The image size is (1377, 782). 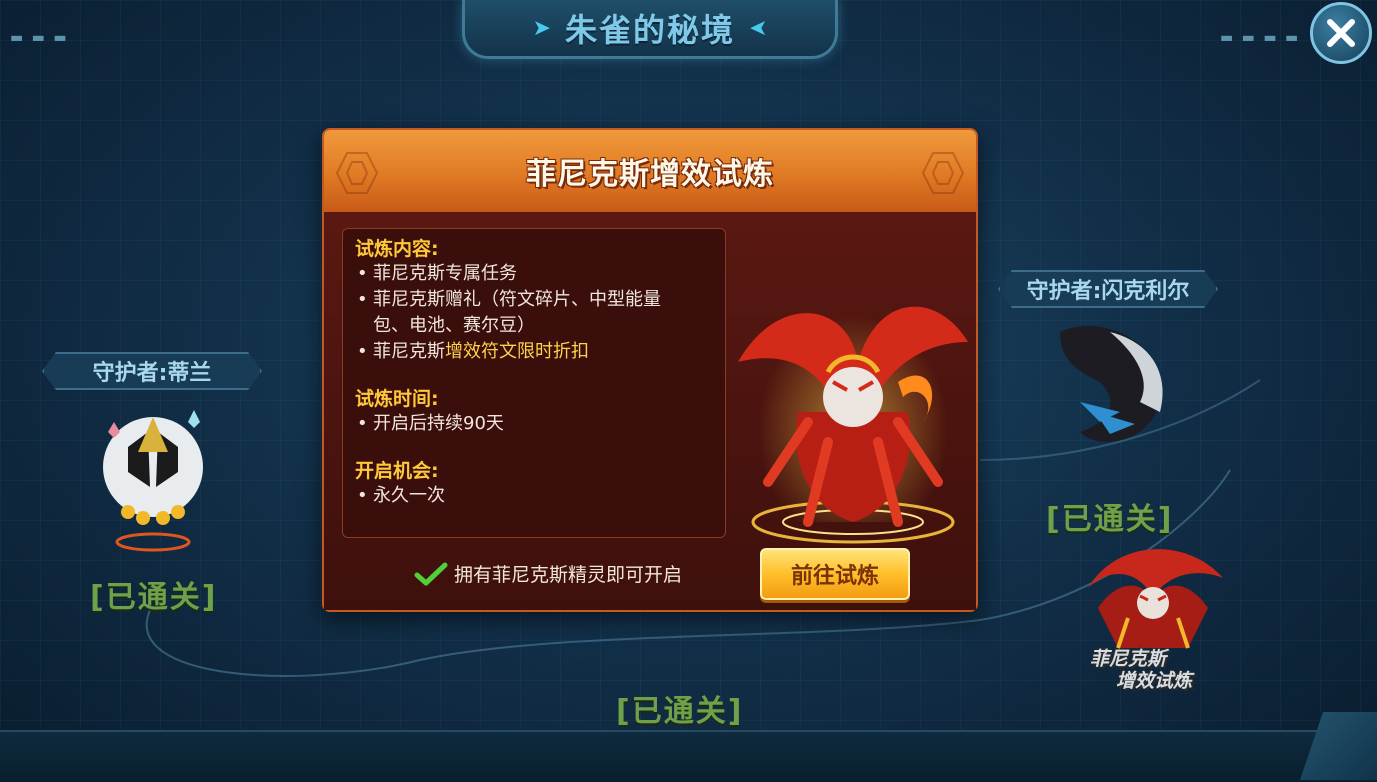 I want to click on checkmark-icon, so click(x=431, y=573).